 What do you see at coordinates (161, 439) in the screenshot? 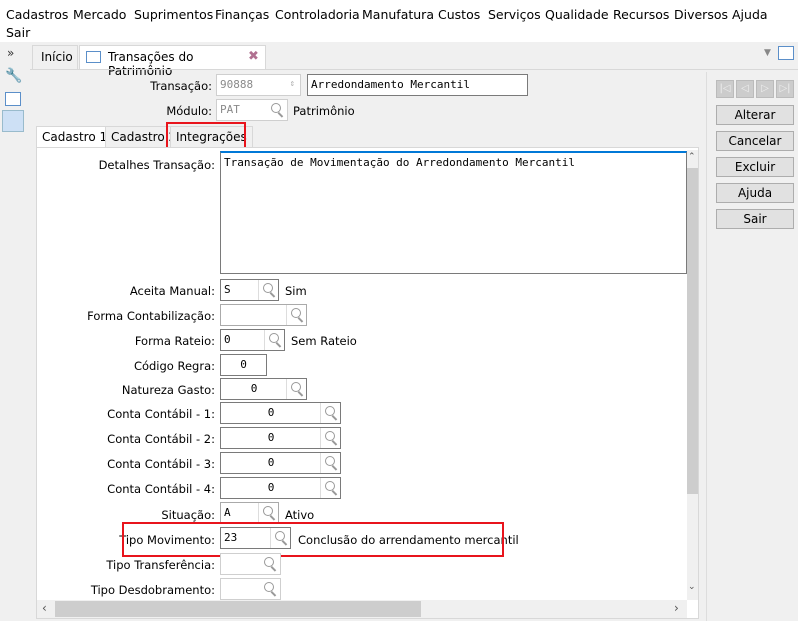
I see `conta-contabil-2-label: Conta Contábil - 2:` at bounding box center [161, 439].